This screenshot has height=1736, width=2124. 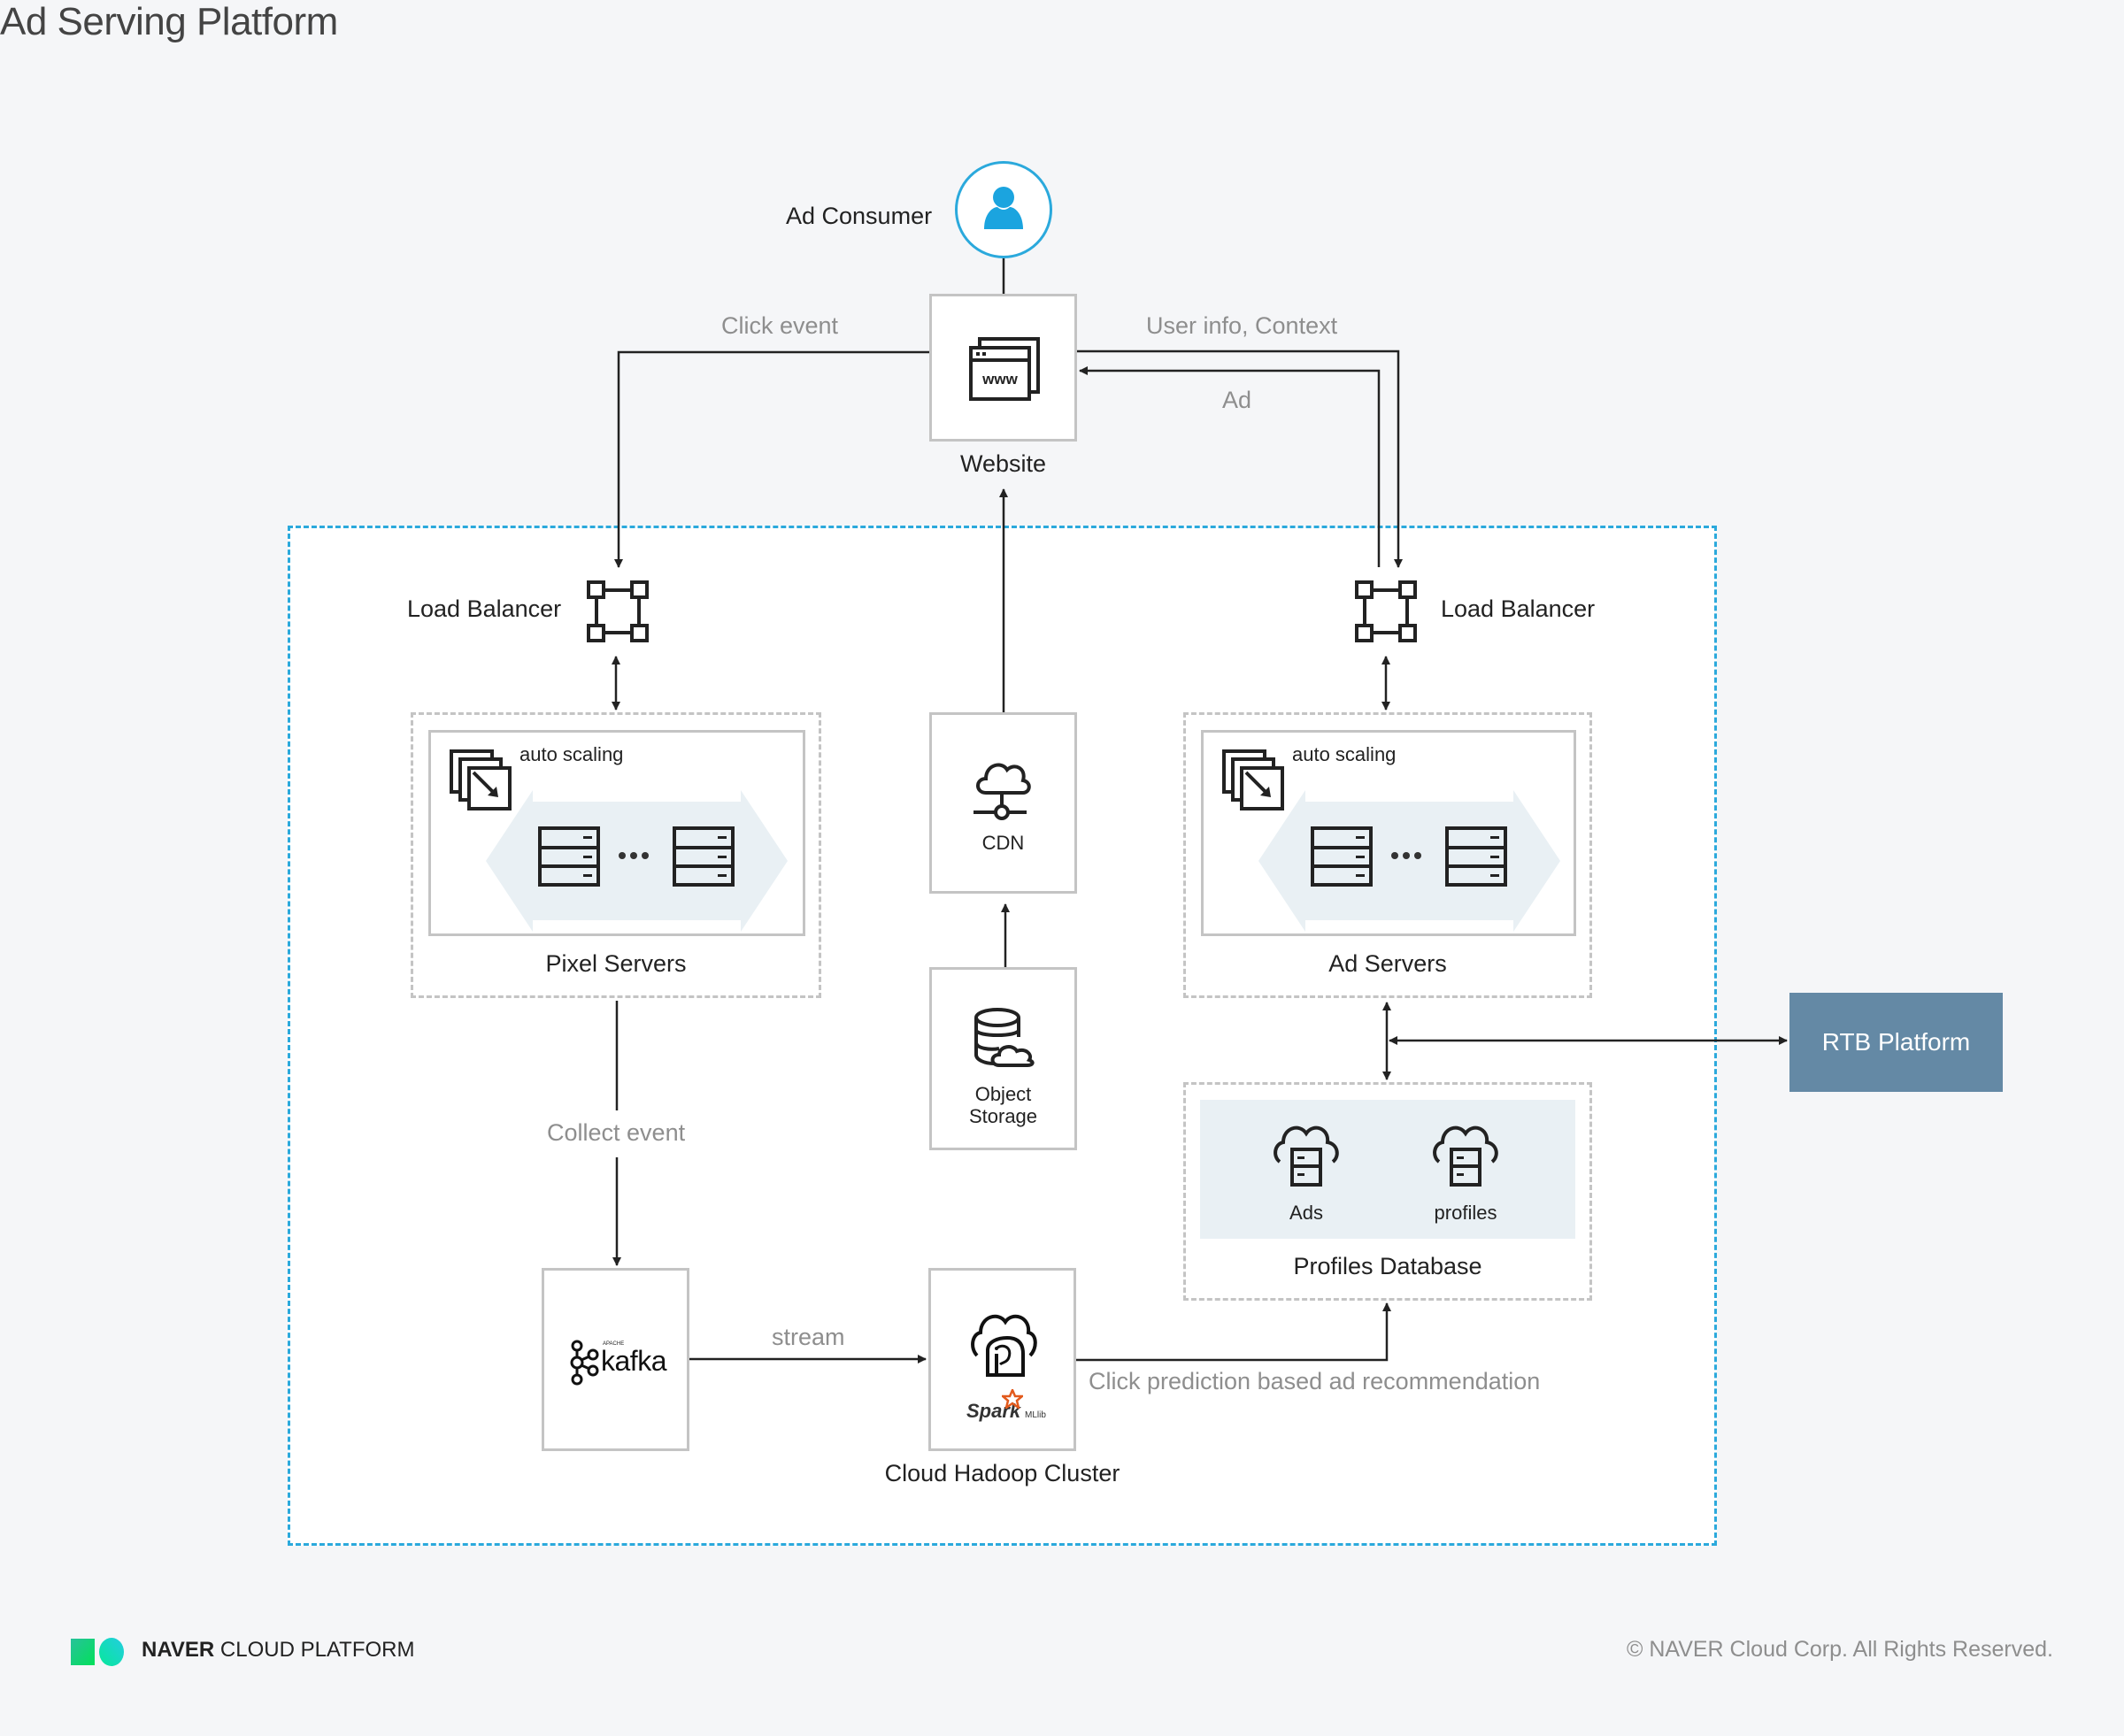 I want to click on kafka-name: kafka, so click(x=633, y=1361).